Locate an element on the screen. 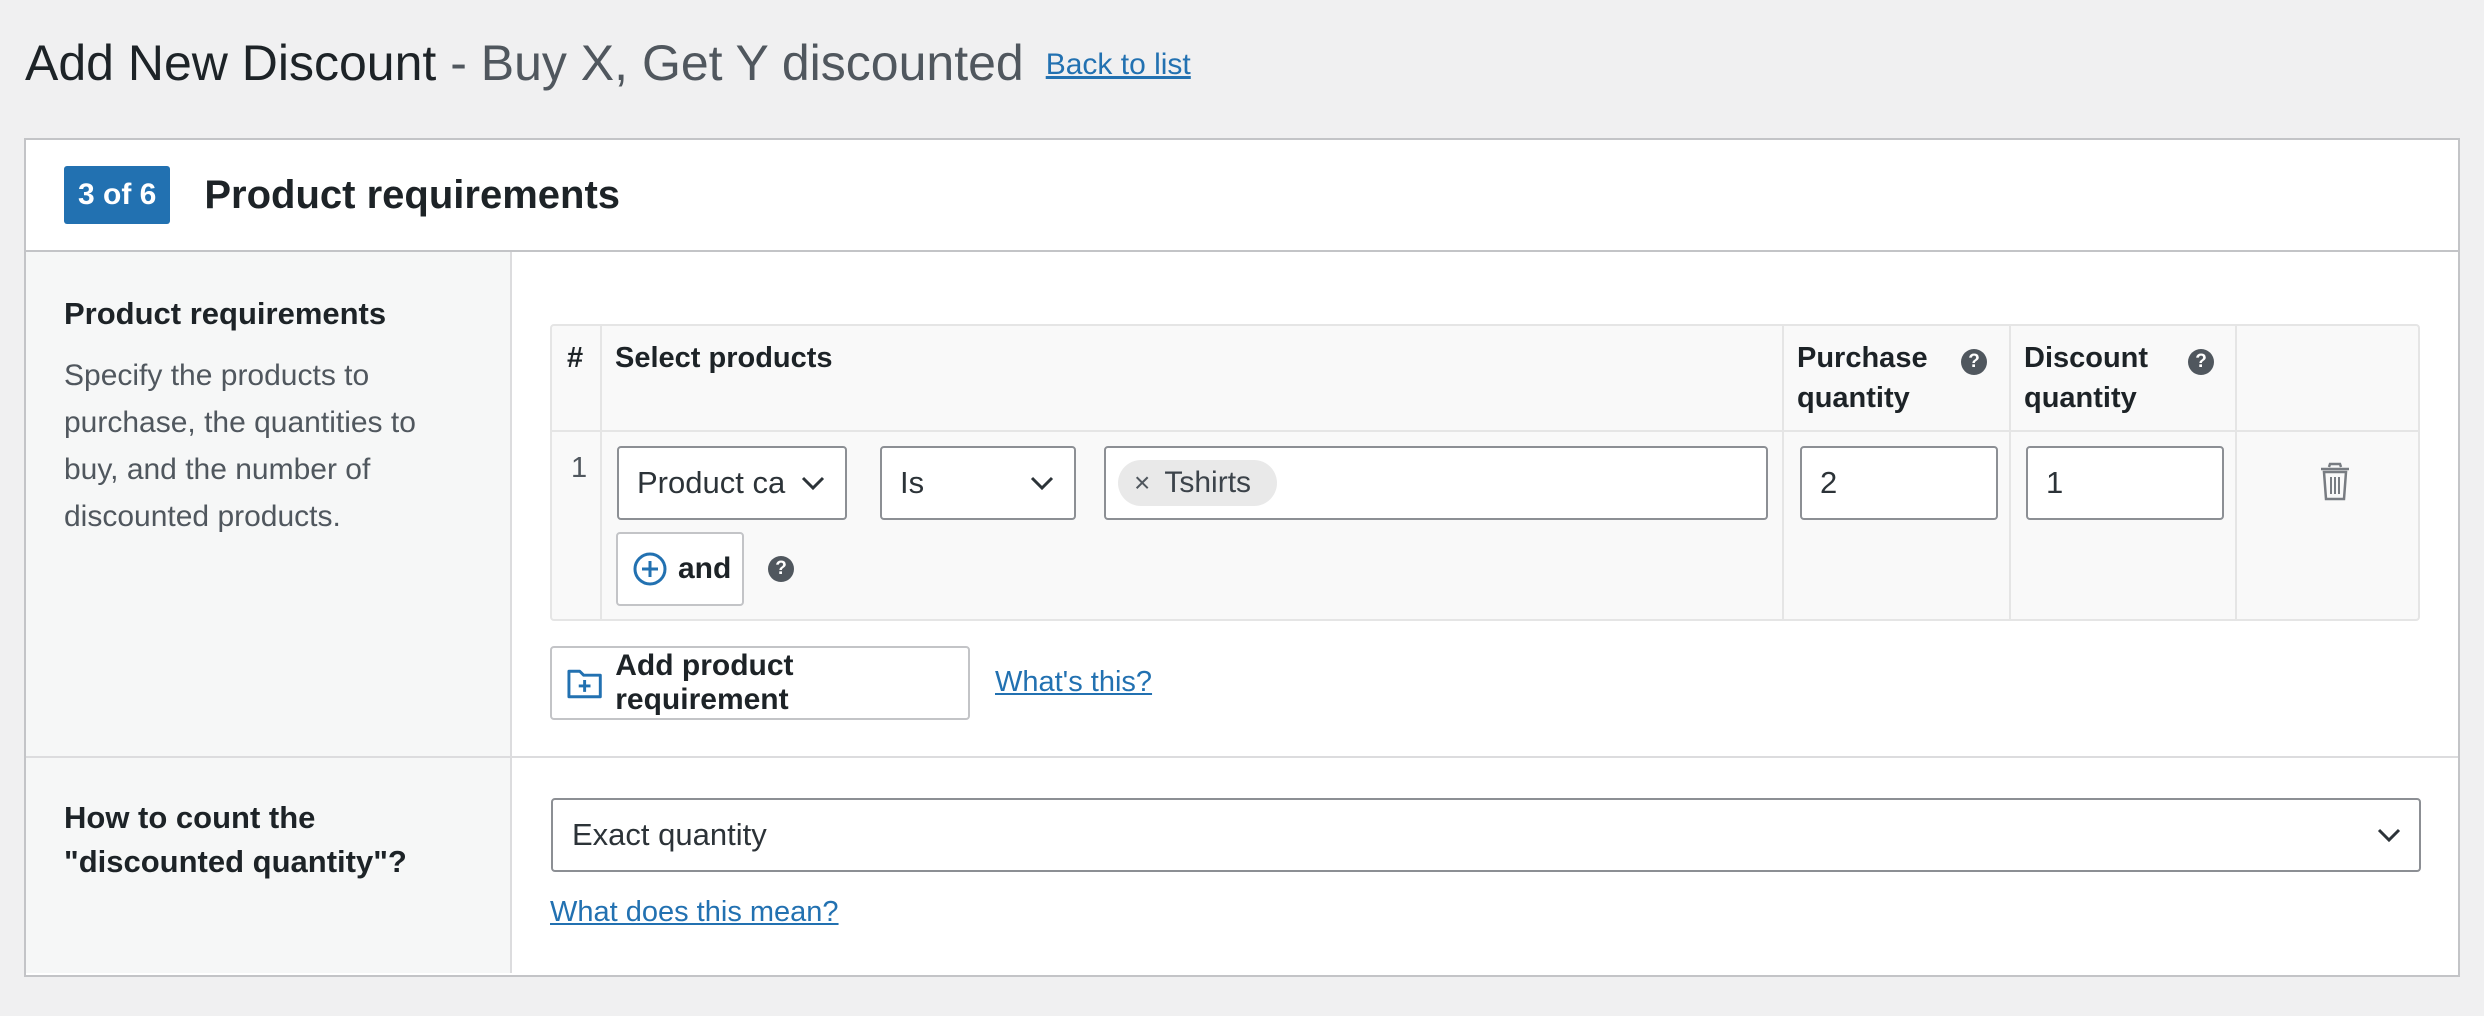  product-token-label: Tshirts is located at coordinates (1208, 482).